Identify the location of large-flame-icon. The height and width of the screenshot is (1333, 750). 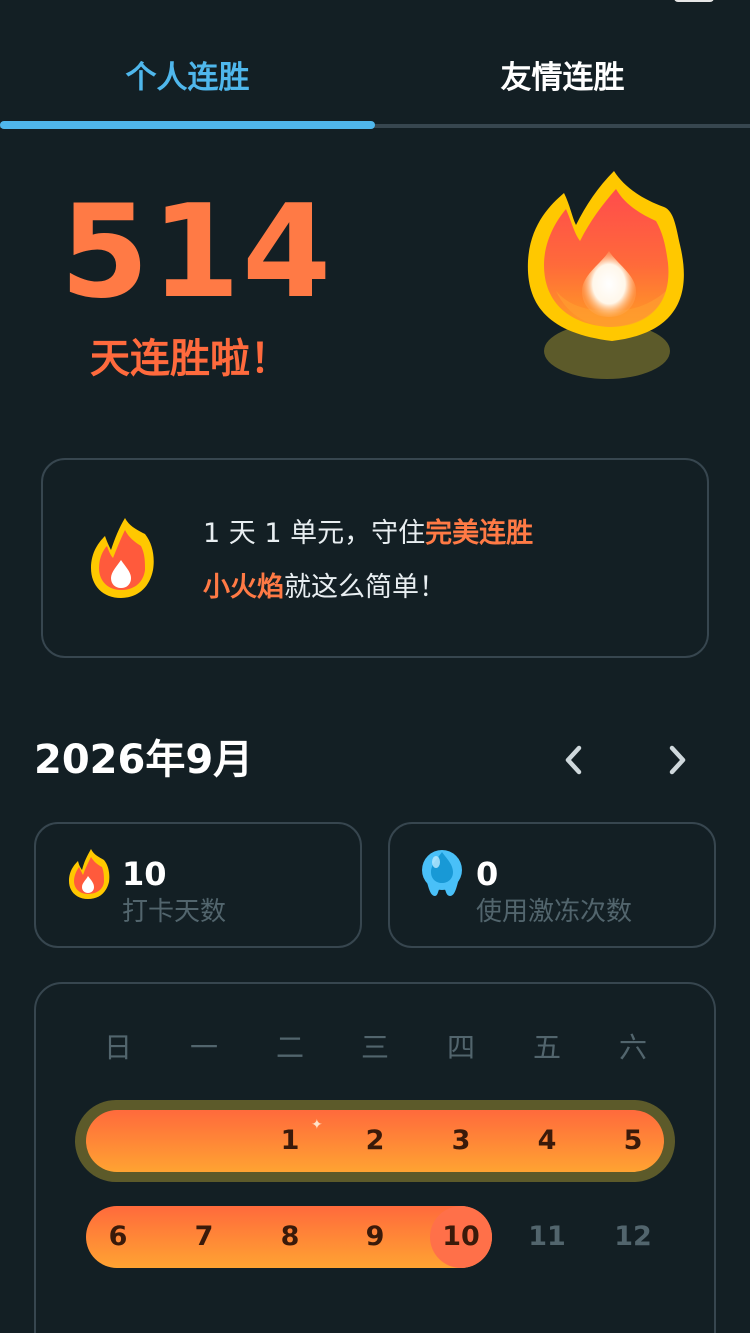
(610, 277).